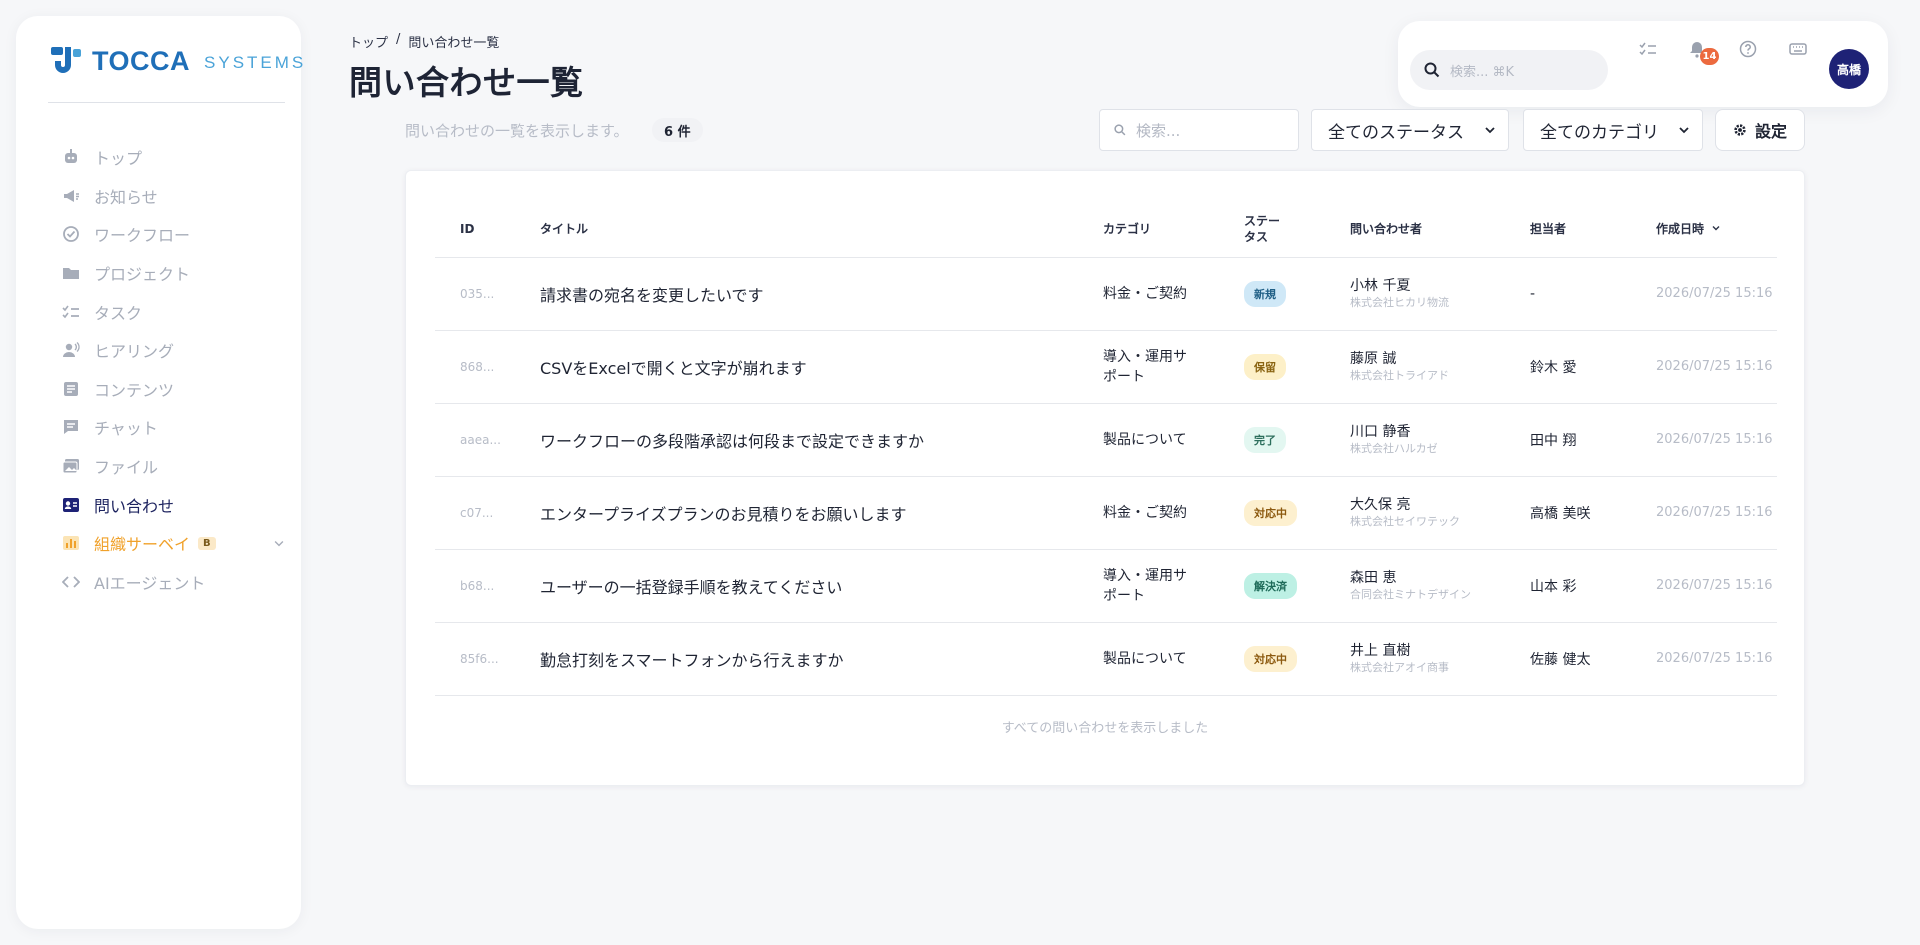  I want to click on requester-company: 株式会社セイワテック, so click(1405, 521).